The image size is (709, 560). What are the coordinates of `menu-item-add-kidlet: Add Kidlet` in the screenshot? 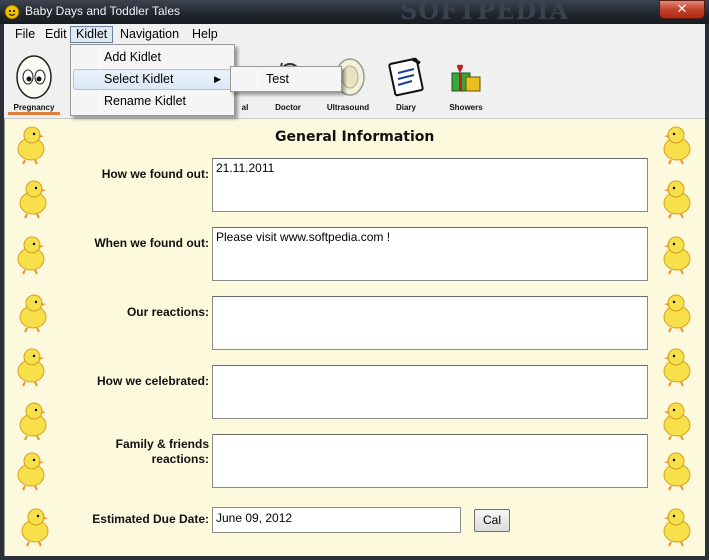 It's located at (152, 57).